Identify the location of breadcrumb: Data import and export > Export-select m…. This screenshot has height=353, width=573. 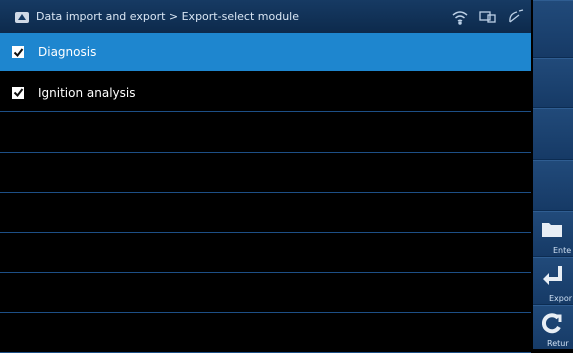
(167, 16).